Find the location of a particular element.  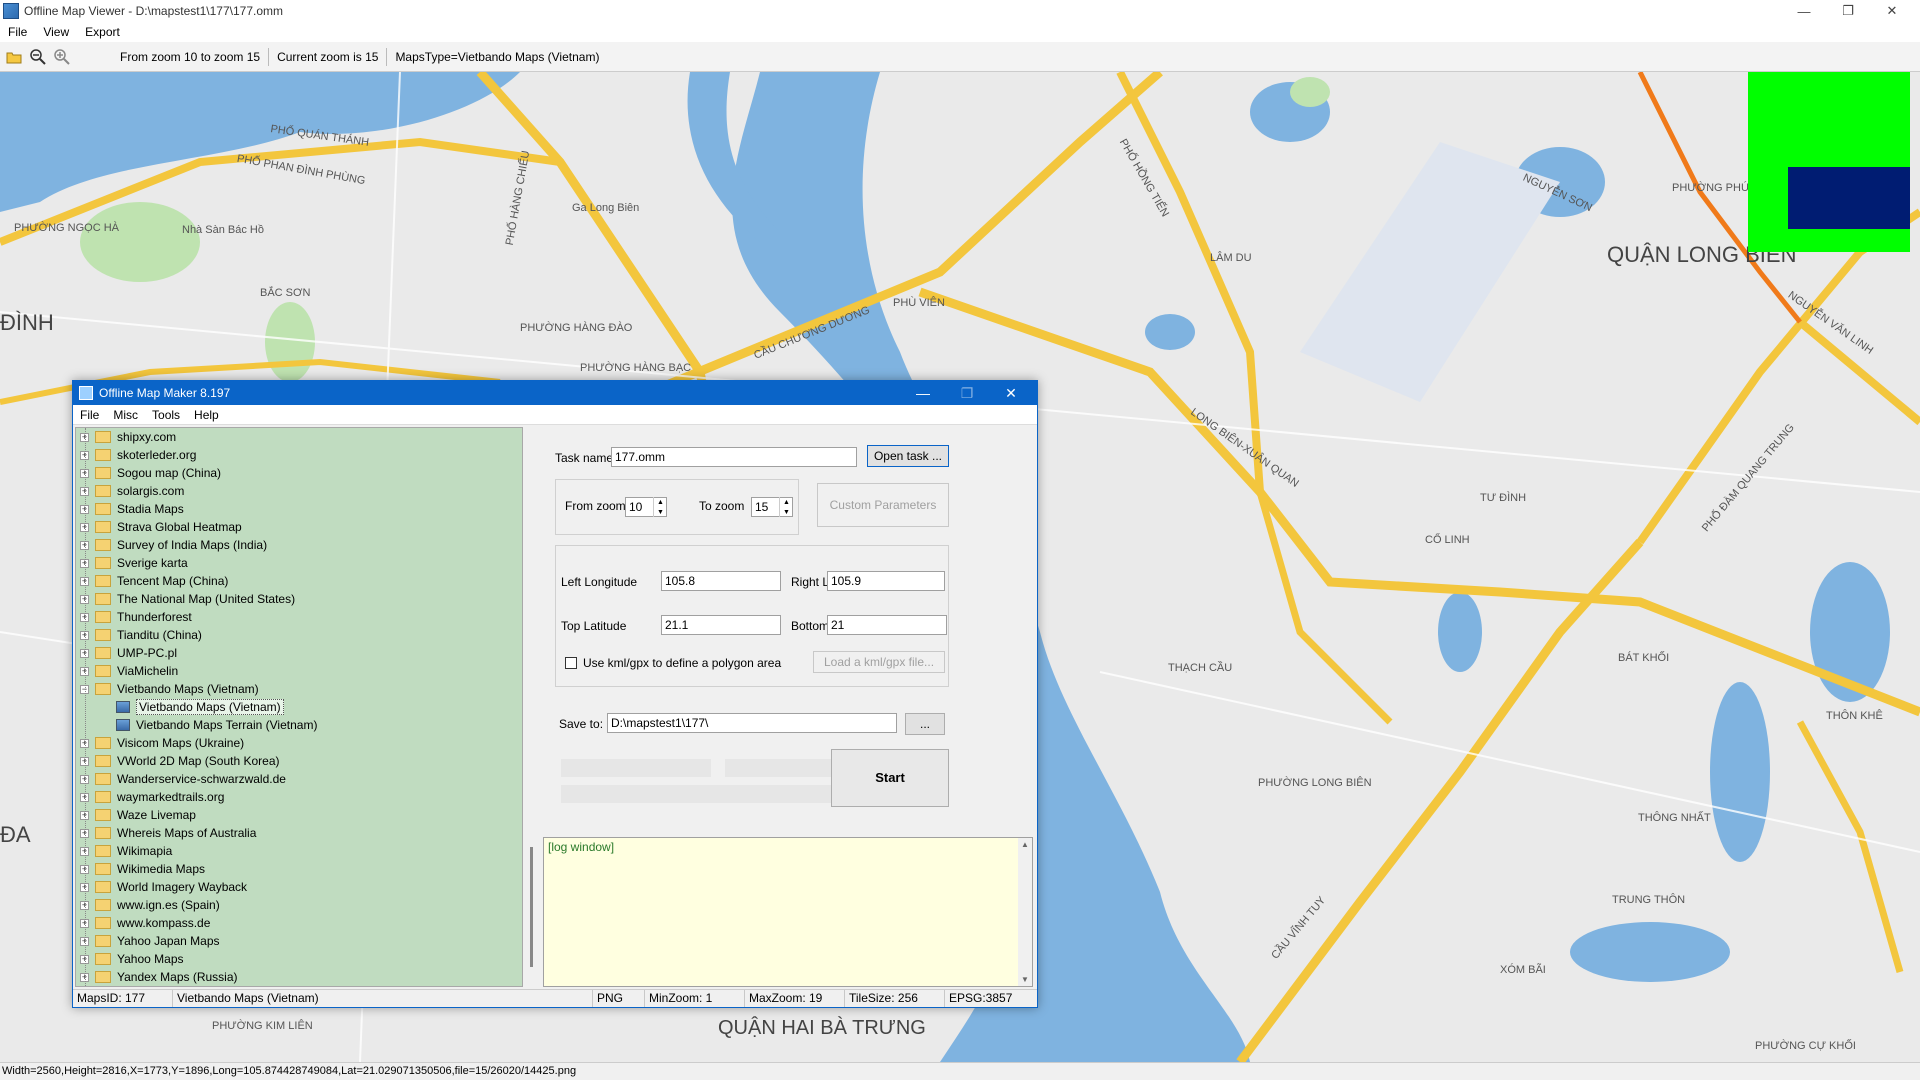

tree-item-label: Wikimedia Maps is located at coordinates (161, 869).